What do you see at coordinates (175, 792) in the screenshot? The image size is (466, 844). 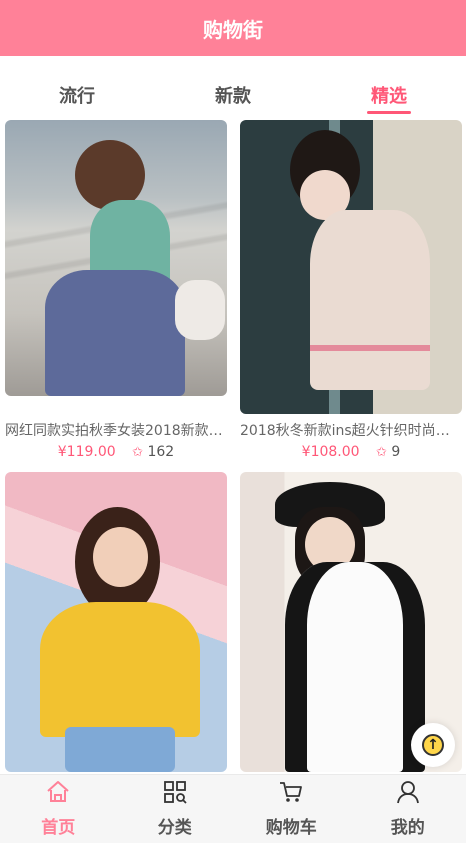 I see `category-icon` at bounding box center [175, 792].